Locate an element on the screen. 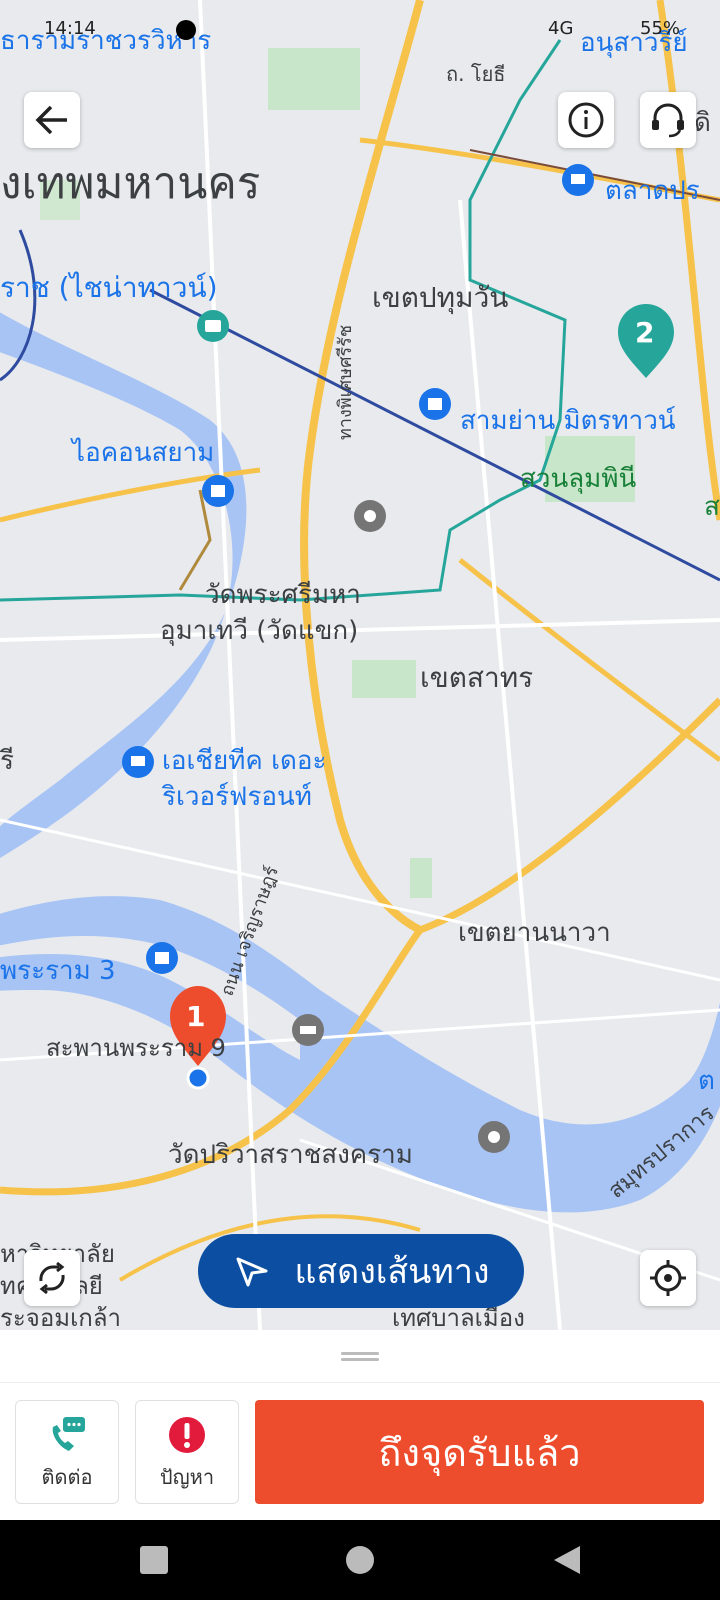  refresh-button is located at coordinates (52, 1278).